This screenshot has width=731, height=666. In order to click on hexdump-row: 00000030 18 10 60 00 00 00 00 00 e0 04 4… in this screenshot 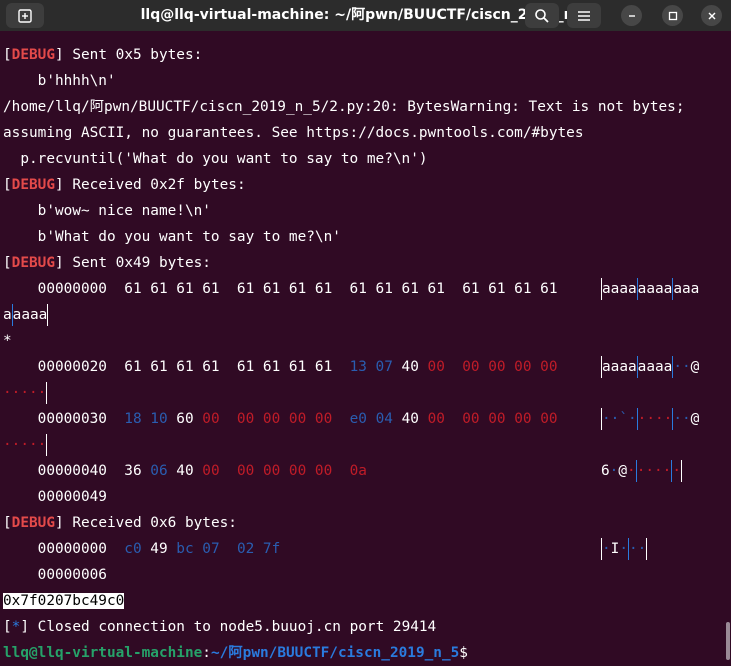, I will do `click(280, 419)`.